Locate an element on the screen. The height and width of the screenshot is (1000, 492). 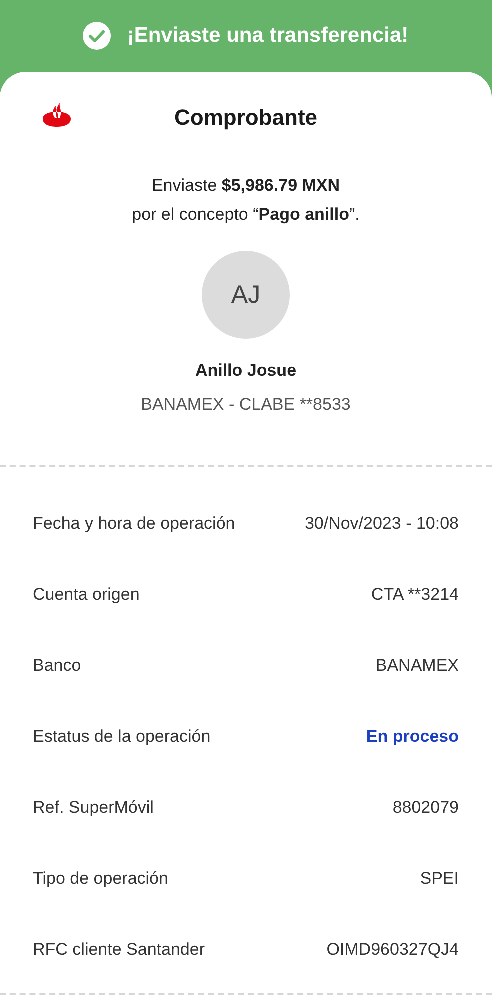
detail-label: Ref. SuperMóvil is located at coordinates (93, 808).